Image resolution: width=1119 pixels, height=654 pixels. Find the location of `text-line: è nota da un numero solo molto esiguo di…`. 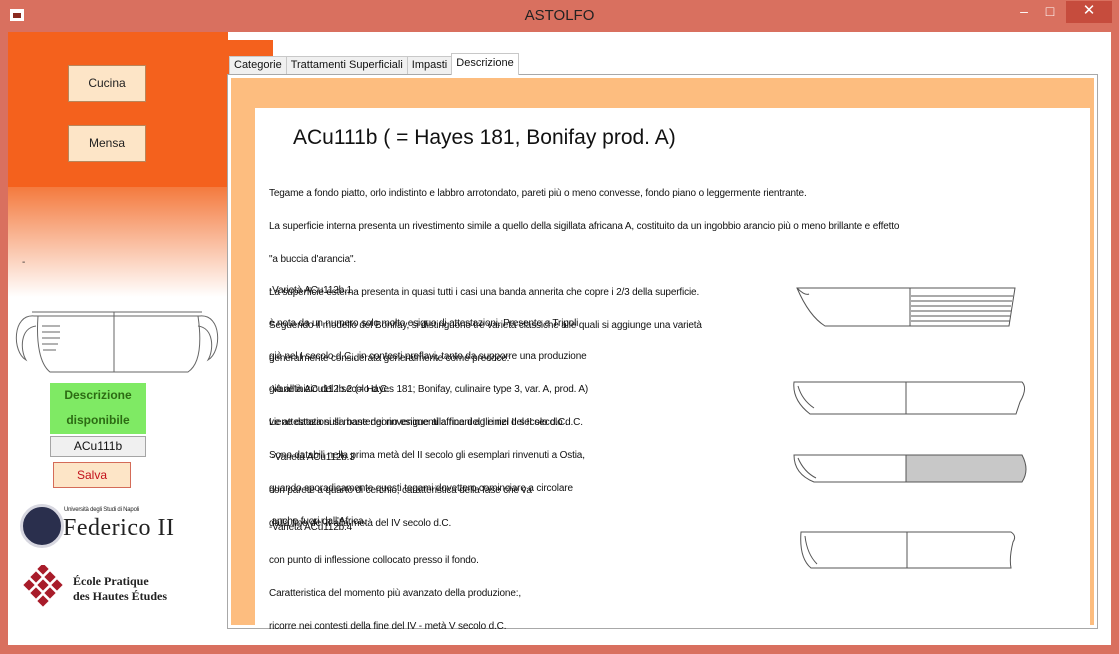

text-line: è nota da un numero solo molto esiguo di… is located at coordinates (424, 323).